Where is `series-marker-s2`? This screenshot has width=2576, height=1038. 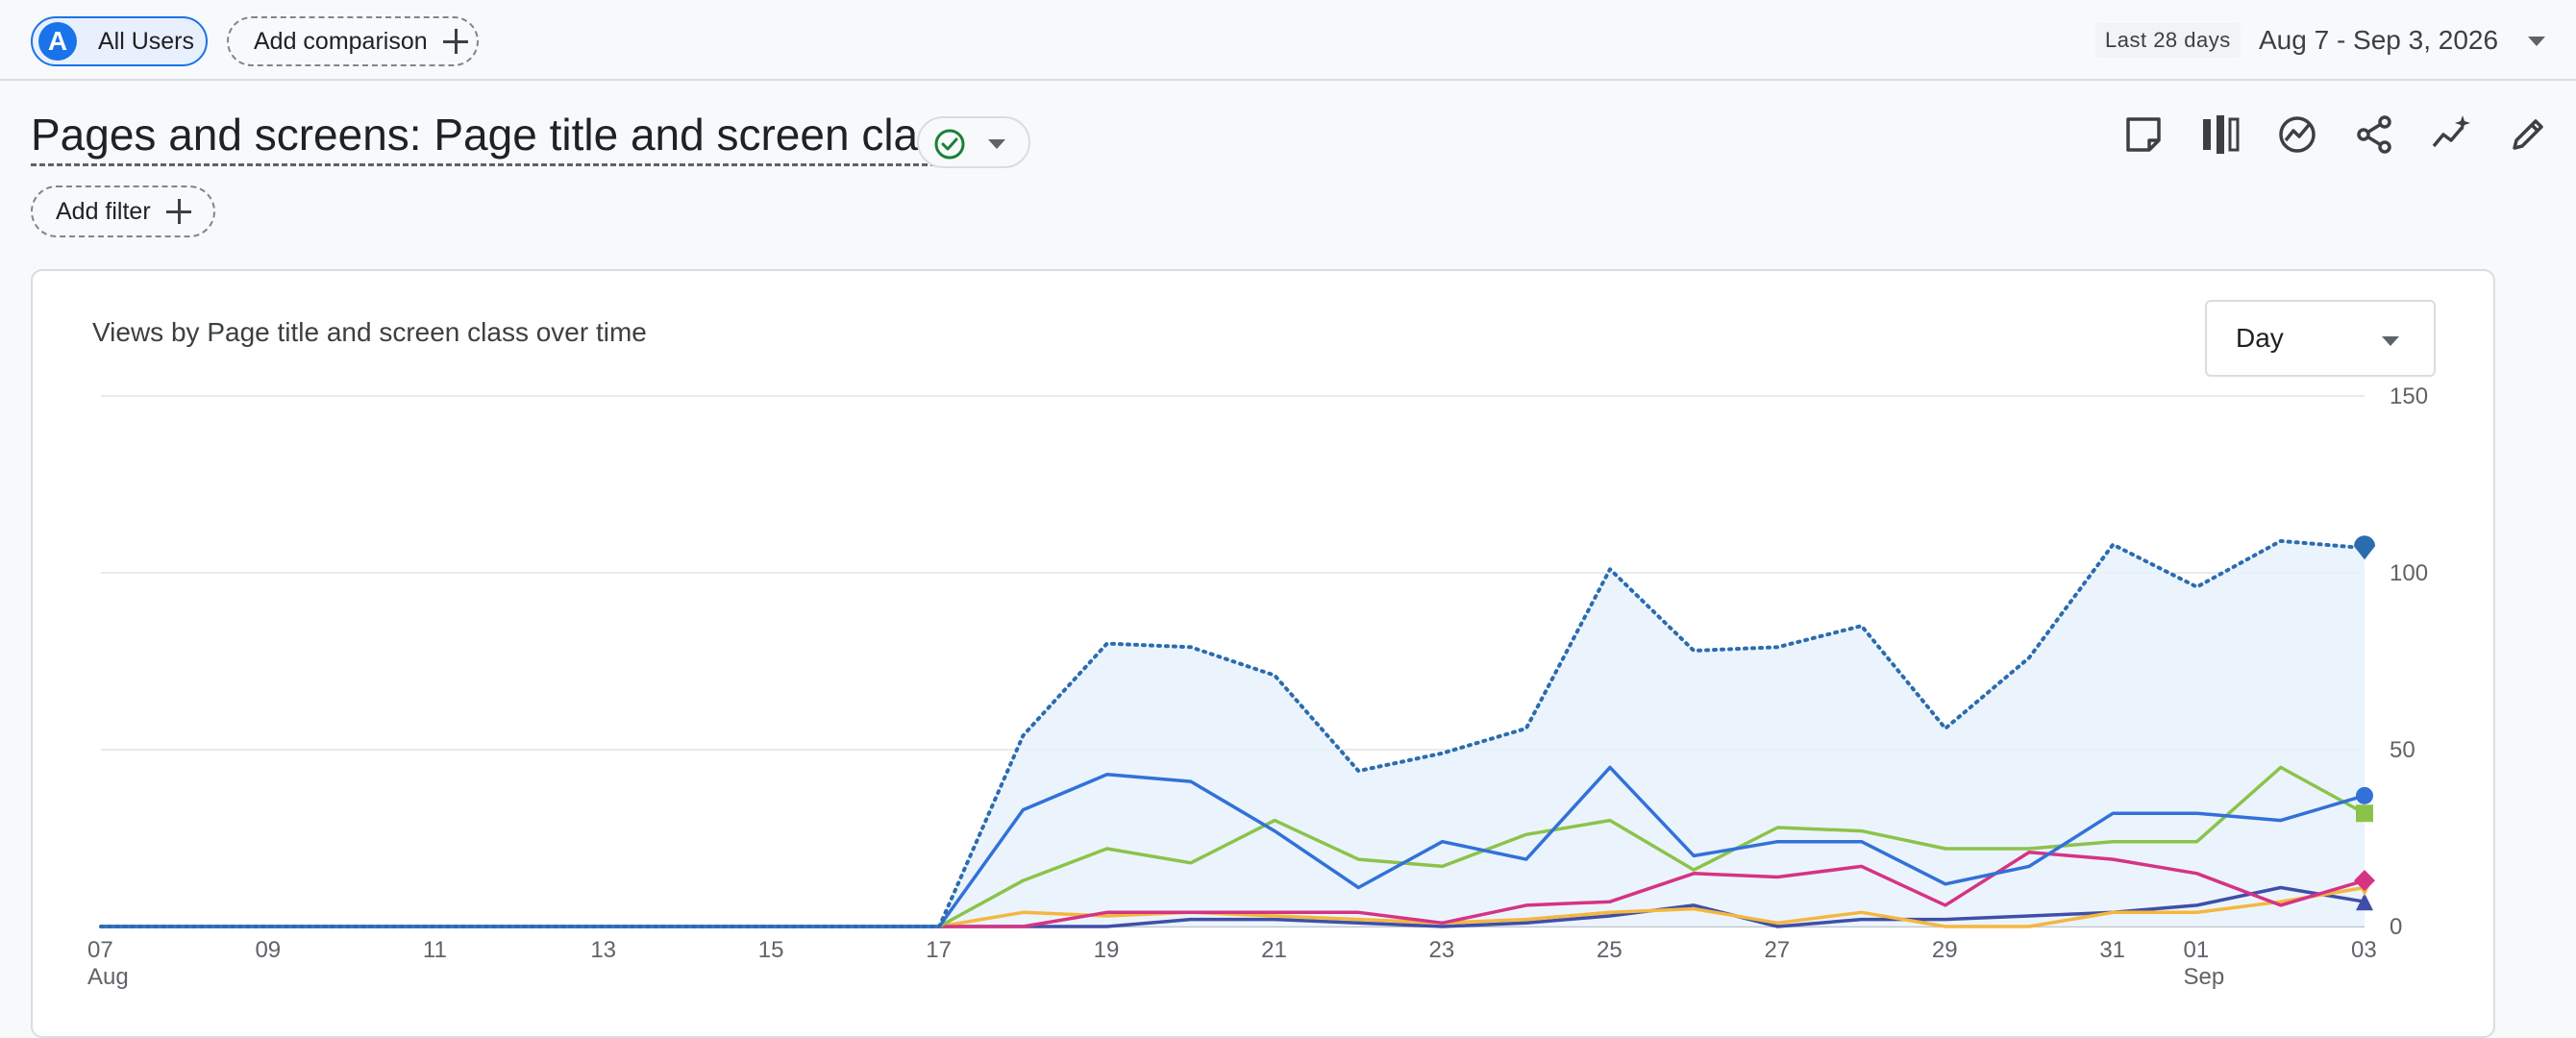
series-marker-s2 is located at coordinates (2364, 813).